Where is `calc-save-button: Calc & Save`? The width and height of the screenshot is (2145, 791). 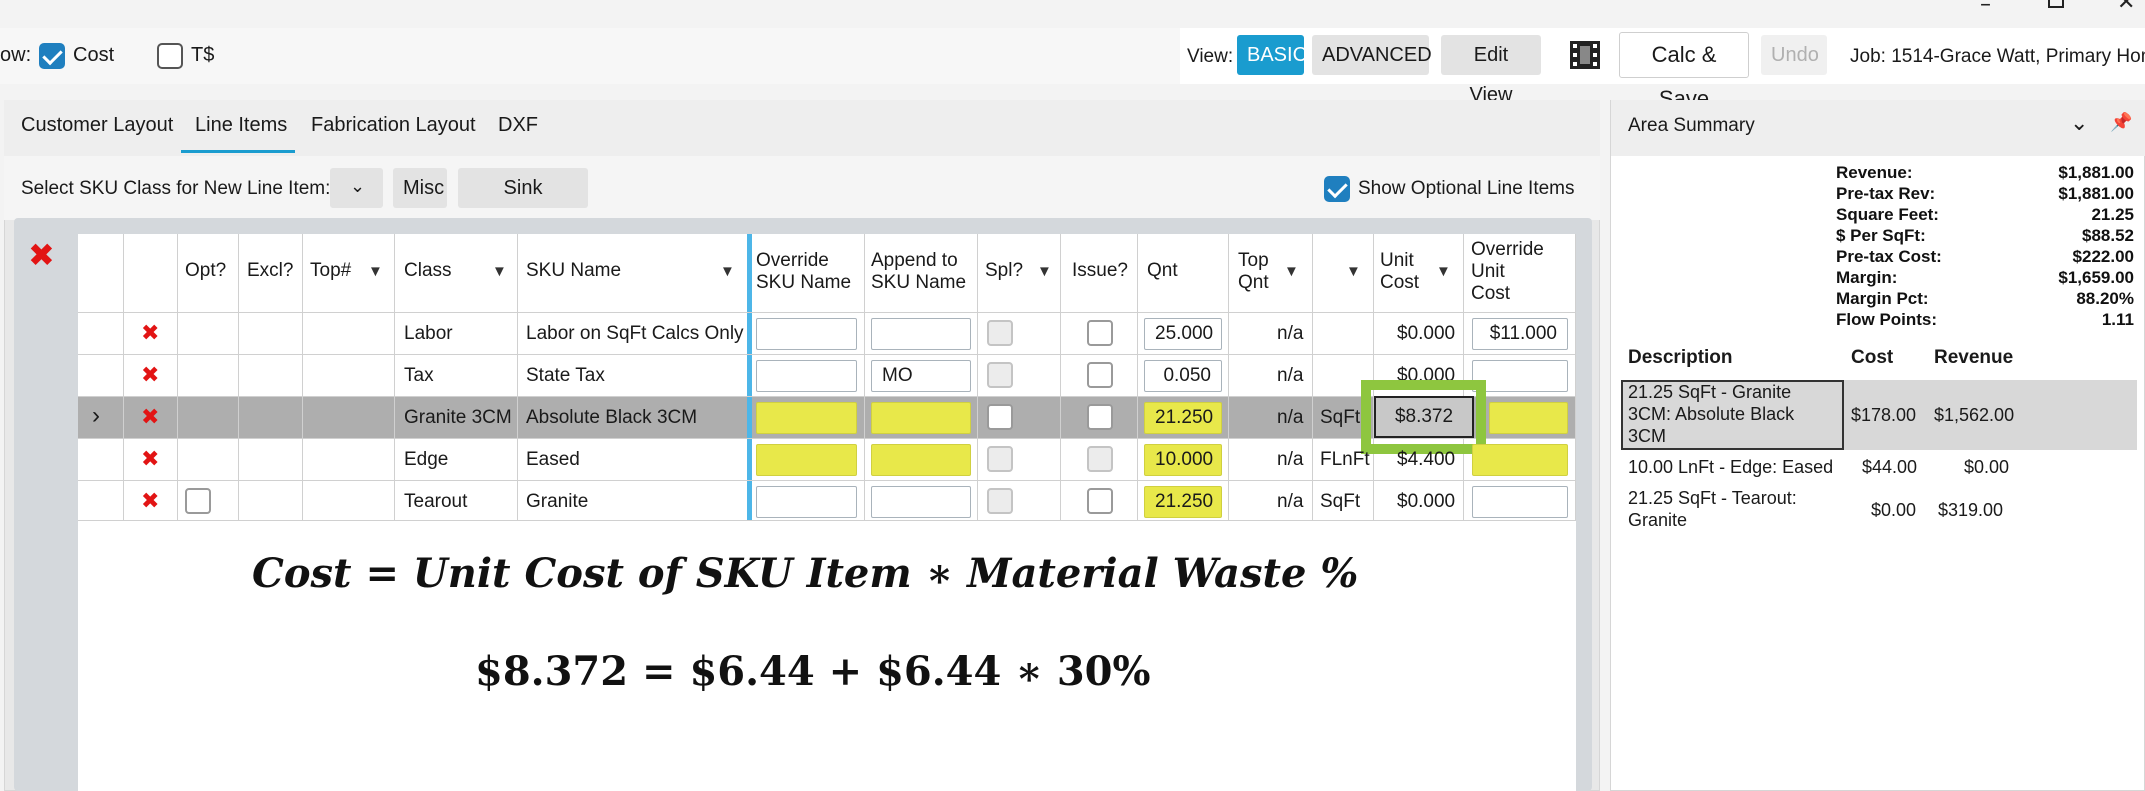 calc-save-button: Calc & Save is located at coordinates (1684, 71).